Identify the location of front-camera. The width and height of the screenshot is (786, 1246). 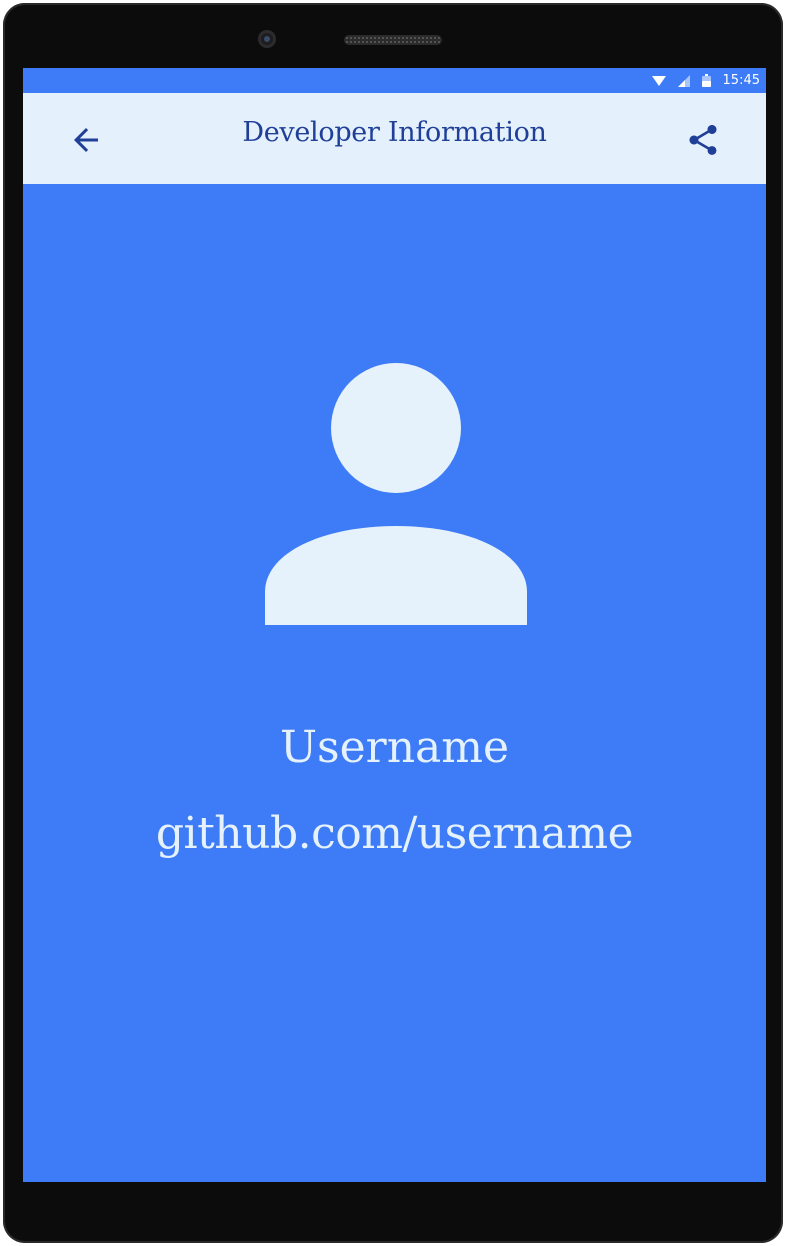
(267, 39).